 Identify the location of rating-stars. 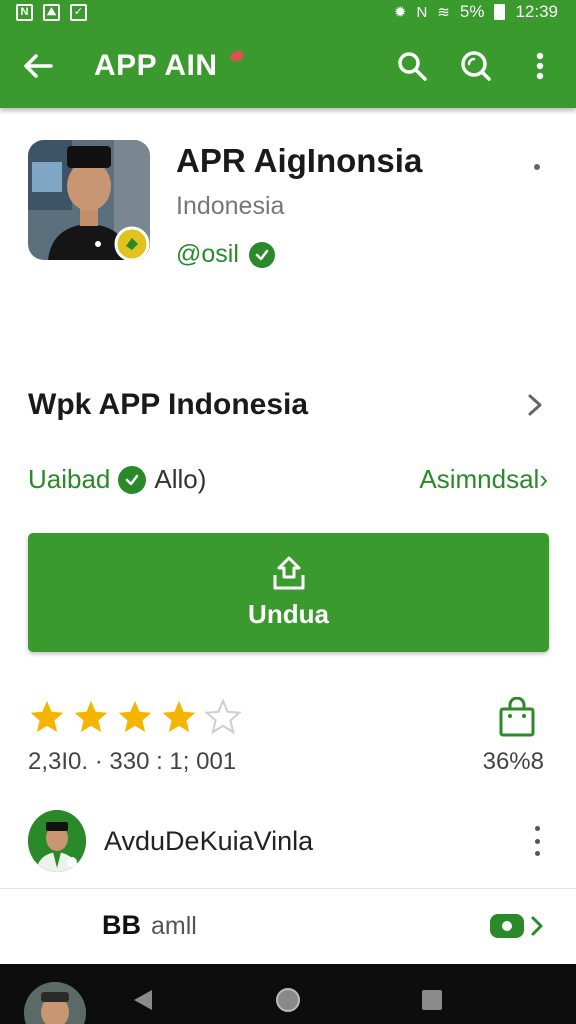
(135, 717).